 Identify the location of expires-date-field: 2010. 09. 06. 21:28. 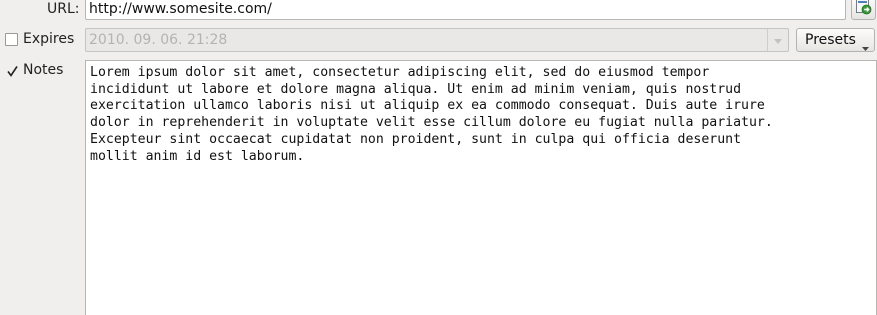
(437, 40).